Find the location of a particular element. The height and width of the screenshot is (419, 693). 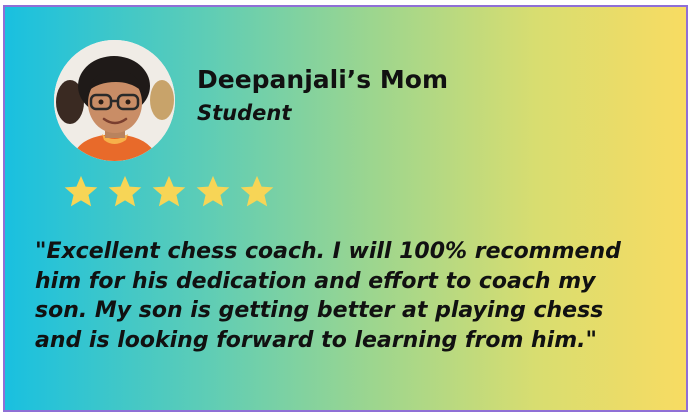

student-portrait-icon is located at coordinates (114, 100).